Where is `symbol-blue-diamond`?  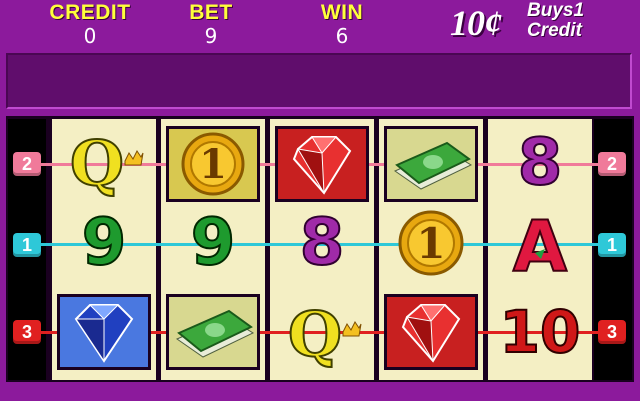
symbol-blue-diamond is located at coordinates (104, 332).